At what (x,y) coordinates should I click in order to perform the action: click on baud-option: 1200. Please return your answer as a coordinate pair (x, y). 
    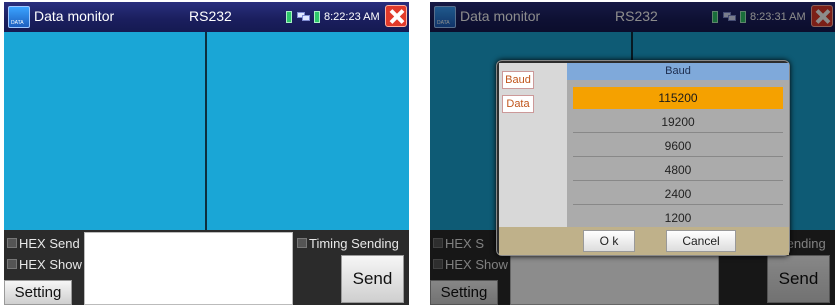
    Looking at the image, I should click on (678, 217).